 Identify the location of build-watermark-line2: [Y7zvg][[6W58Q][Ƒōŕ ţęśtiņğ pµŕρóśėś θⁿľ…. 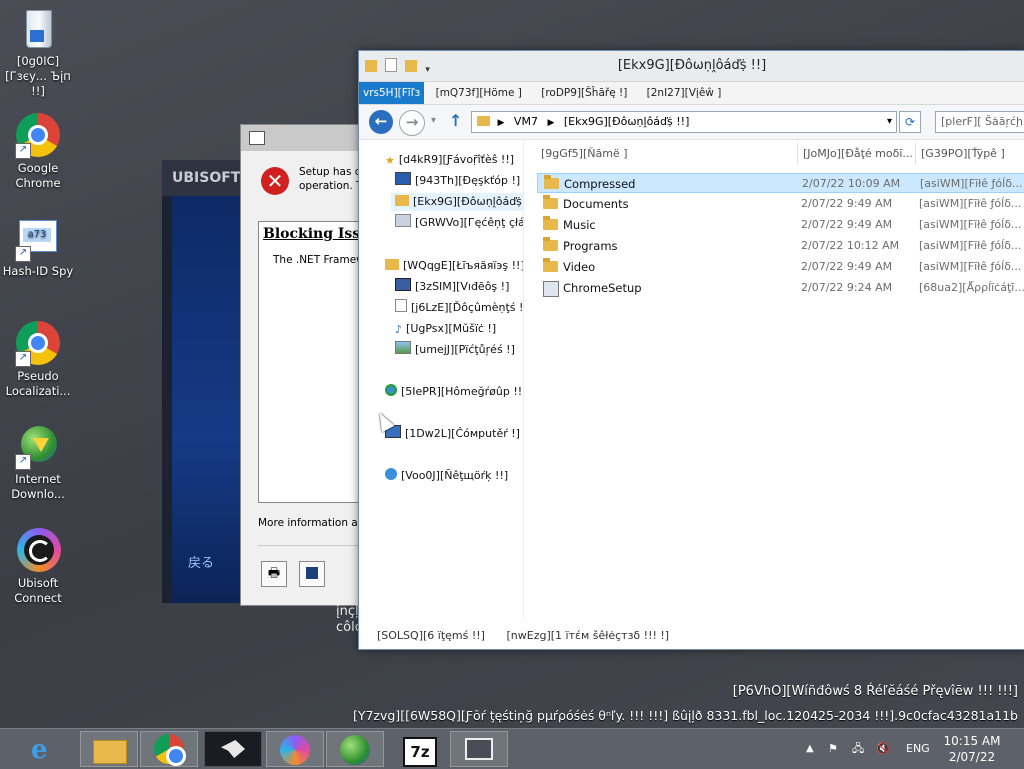
(685, 715).